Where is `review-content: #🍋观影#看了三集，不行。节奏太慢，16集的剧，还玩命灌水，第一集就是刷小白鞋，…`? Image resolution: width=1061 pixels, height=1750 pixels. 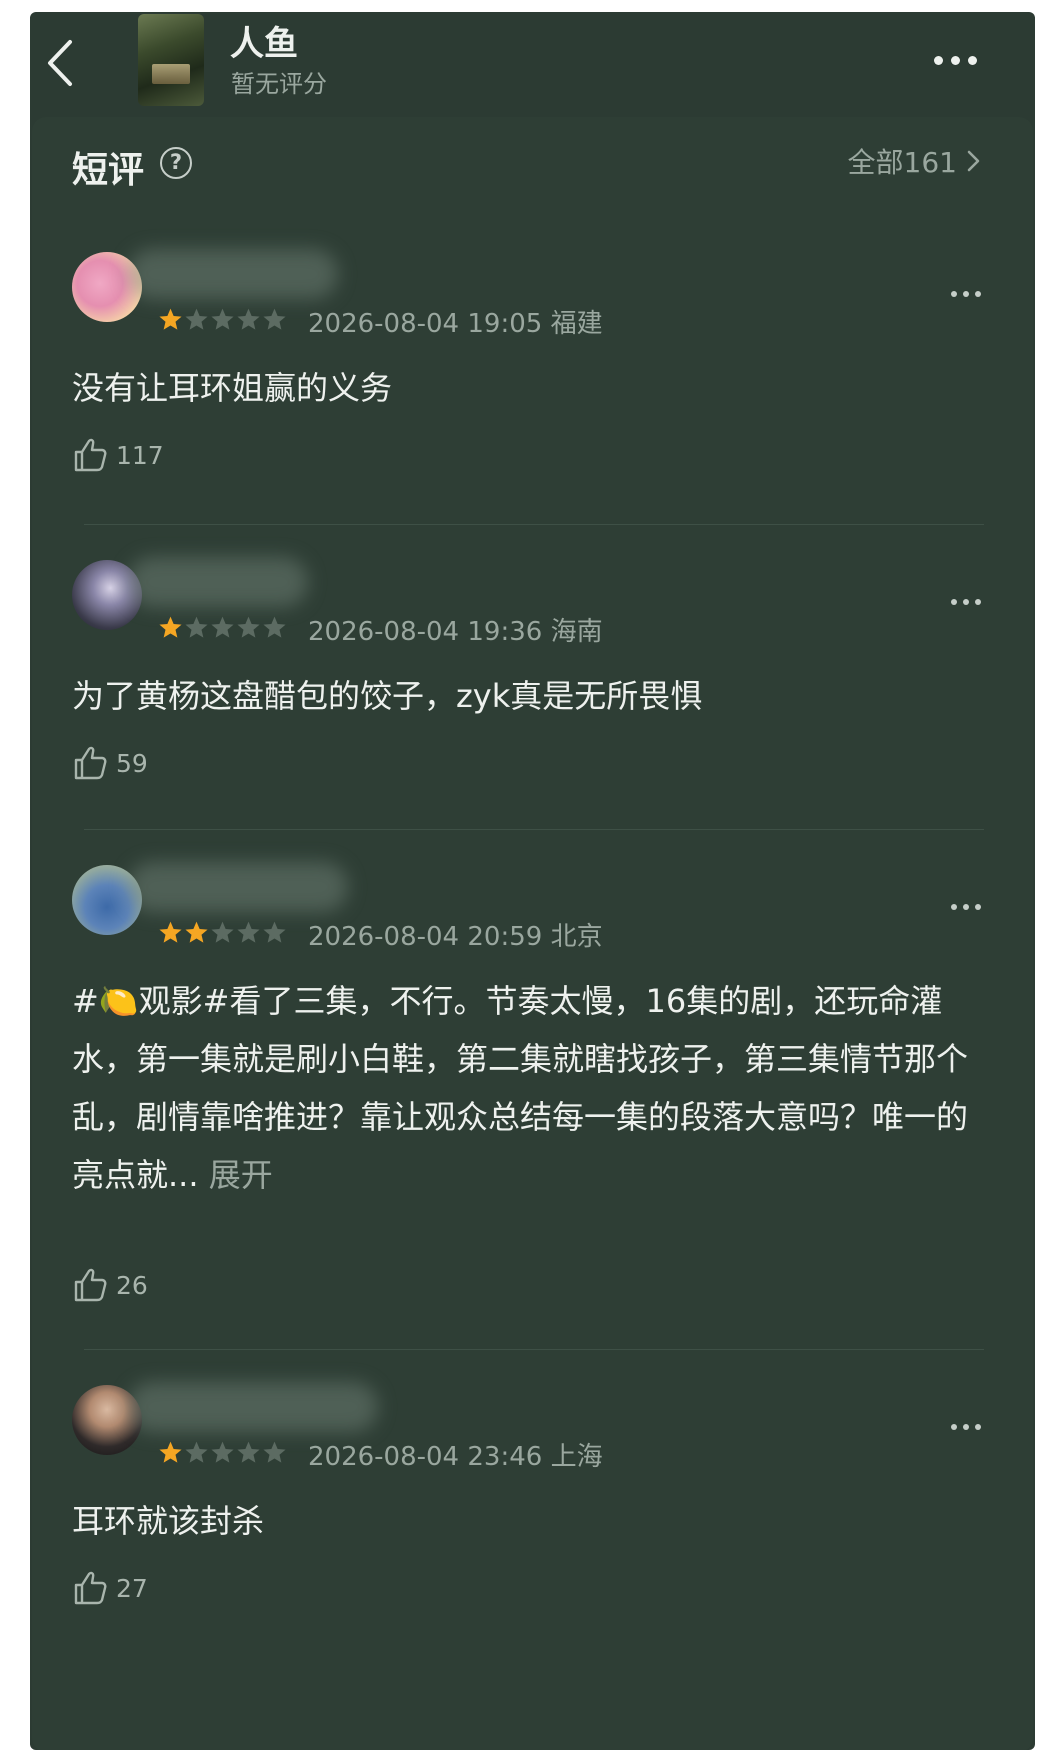
review-content: #🍋观影#看了三集，不行。节奏太慢，16集的剧，还玩命灌水，第一集就是刷小白鞋，… is located at coordinates (532, 1088).